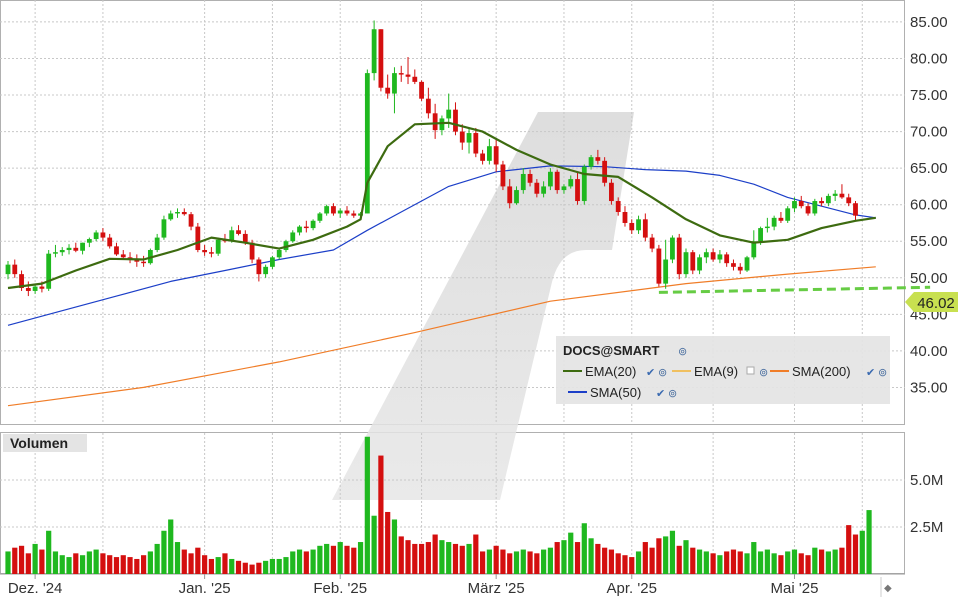  I want to click on scroll-handle: ◆, so click(886, 587).